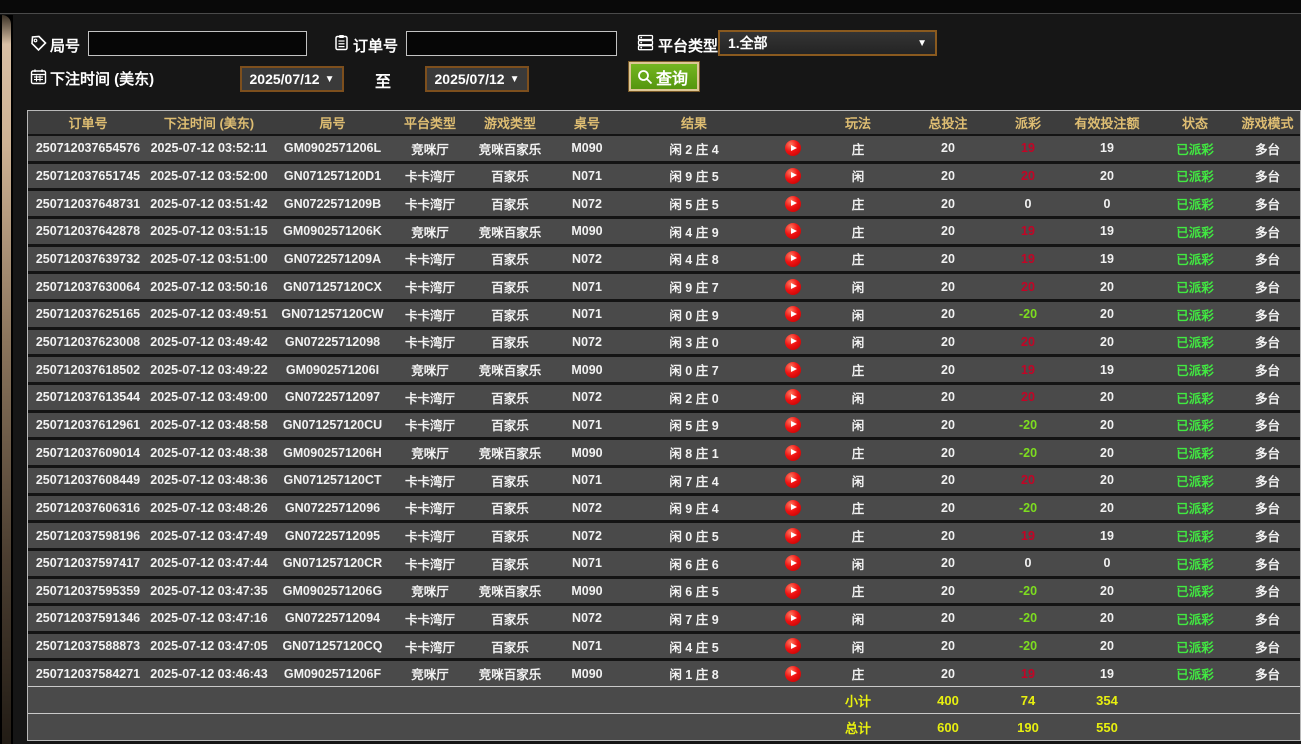 This screenshot has width=1301, height=744. I want to click on platform-type-select: 1.全部 ▼, so click(827, 43).